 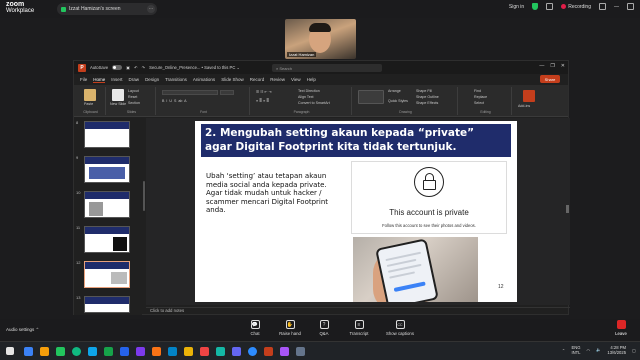 I want to click on tab-draw: Draw, so click(x=134, y=79).